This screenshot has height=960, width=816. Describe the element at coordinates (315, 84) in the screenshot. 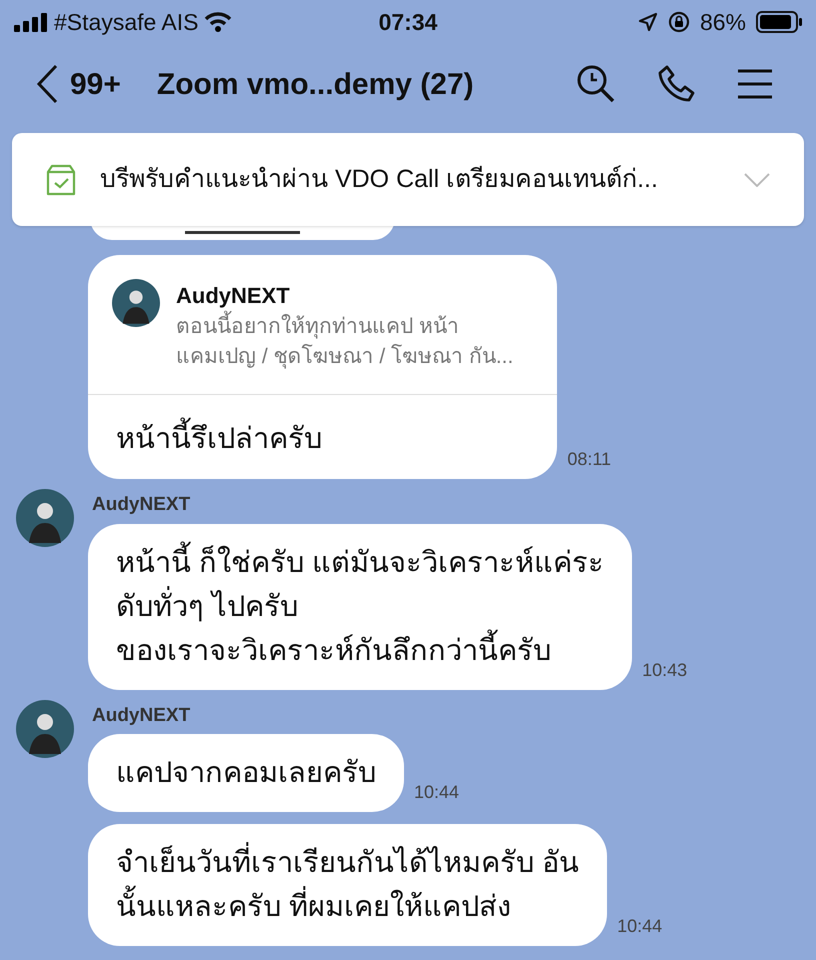

I see `chat-title: Zoom vmo...demy (27)` at that location.